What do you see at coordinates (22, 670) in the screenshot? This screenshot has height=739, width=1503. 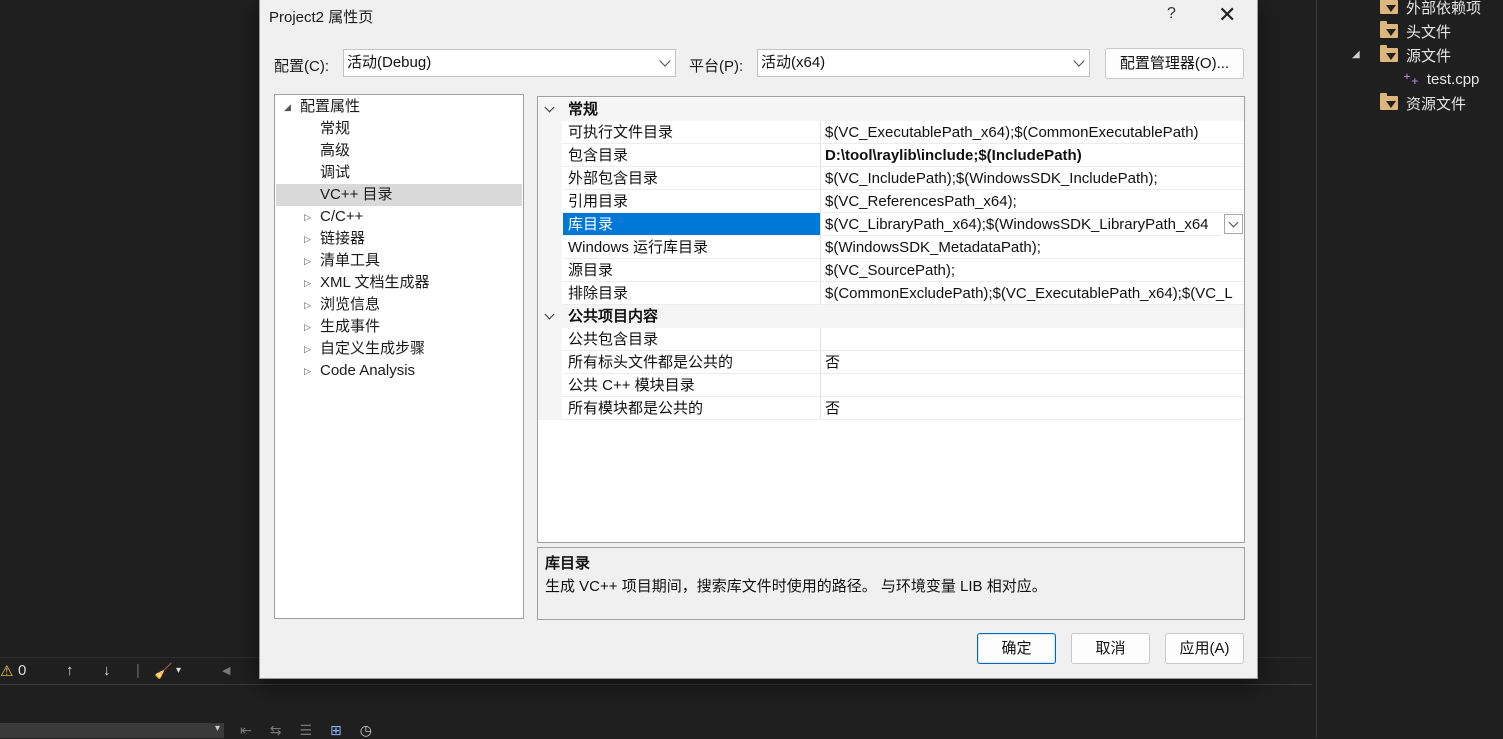 I see `warning-count: 0` at bounding box center [22, 670].